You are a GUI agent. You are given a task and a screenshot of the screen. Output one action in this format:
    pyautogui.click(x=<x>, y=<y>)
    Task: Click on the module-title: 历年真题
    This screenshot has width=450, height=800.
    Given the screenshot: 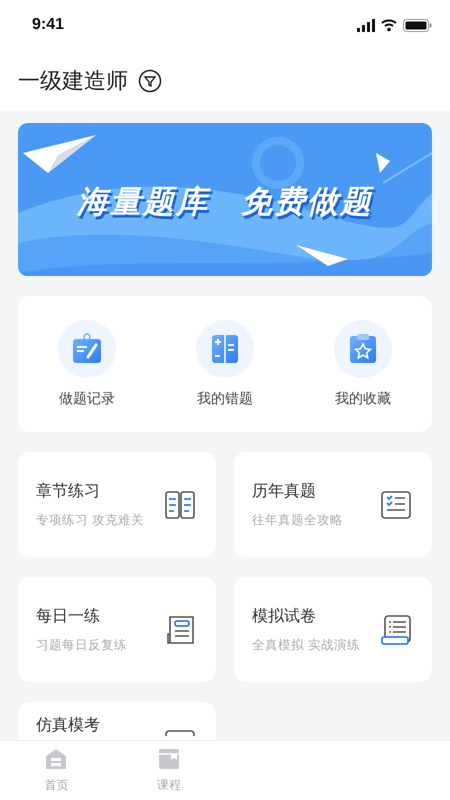 What is the action you would take?
    pyautogui.click(x=284, y=491)
    